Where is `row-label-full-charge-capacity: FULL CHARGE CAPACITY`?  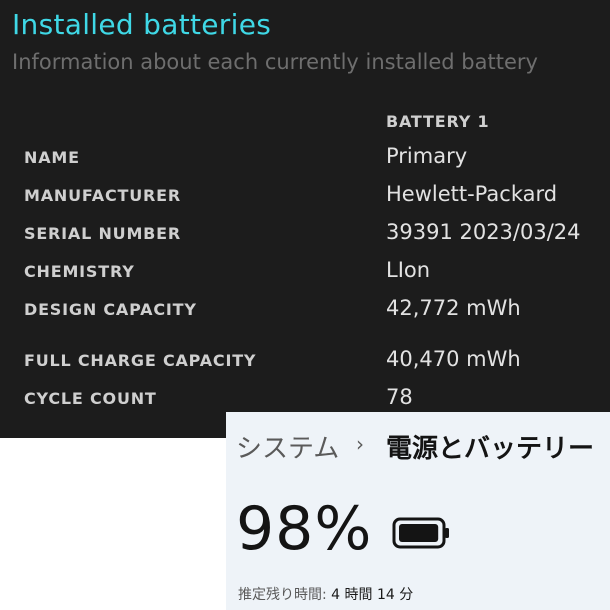 row-label-full-charge-capacity: FULL CHARGE CAPACITY is located at coordinates (140, 360).